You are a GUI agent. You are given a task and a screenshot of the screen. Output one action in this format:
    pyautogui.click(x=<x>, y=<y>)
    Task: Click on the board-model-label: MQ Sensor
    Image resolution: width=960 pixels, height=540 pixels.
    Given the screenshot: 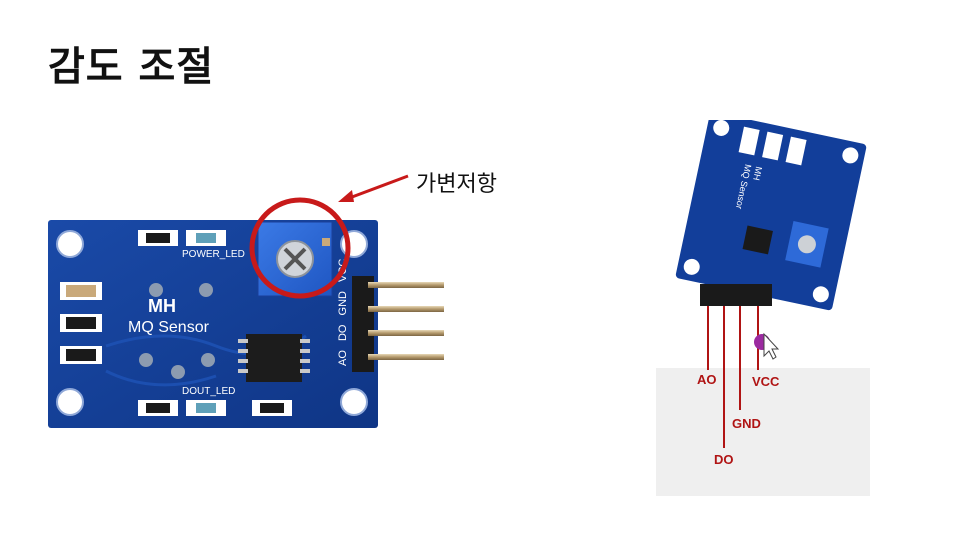 What is the action you would take?
    pyautogui.click(x=169, y=327)
    